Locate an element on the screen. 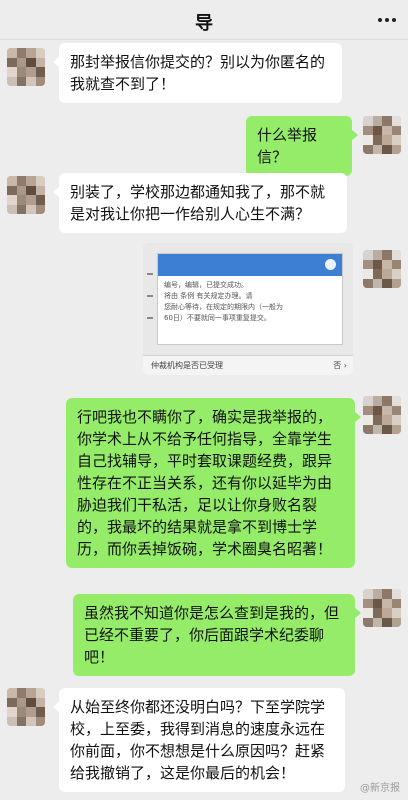 This screenshot has height=800, width=408. message-bubble: 别装了，学校那边都通知我了，那不就是对我让你把一作给别人心生不满？ is located at coordinates (200, 203).